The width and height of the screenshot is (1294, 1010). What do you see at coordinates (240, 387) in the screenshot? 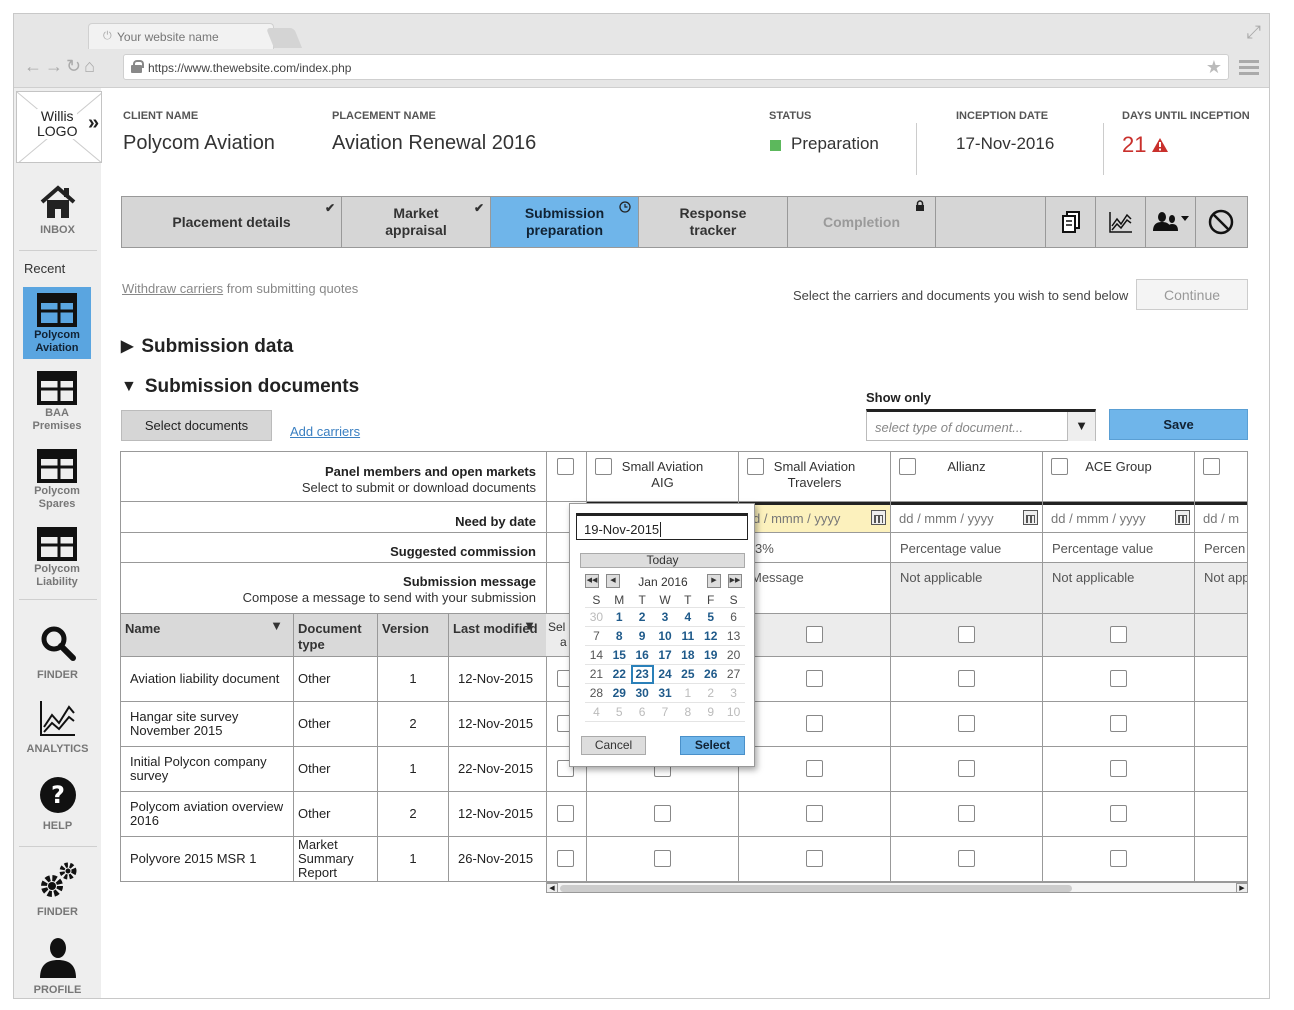
I see `section-submission-documents: ▼ Submission documents` at bounding box center [240, 387].